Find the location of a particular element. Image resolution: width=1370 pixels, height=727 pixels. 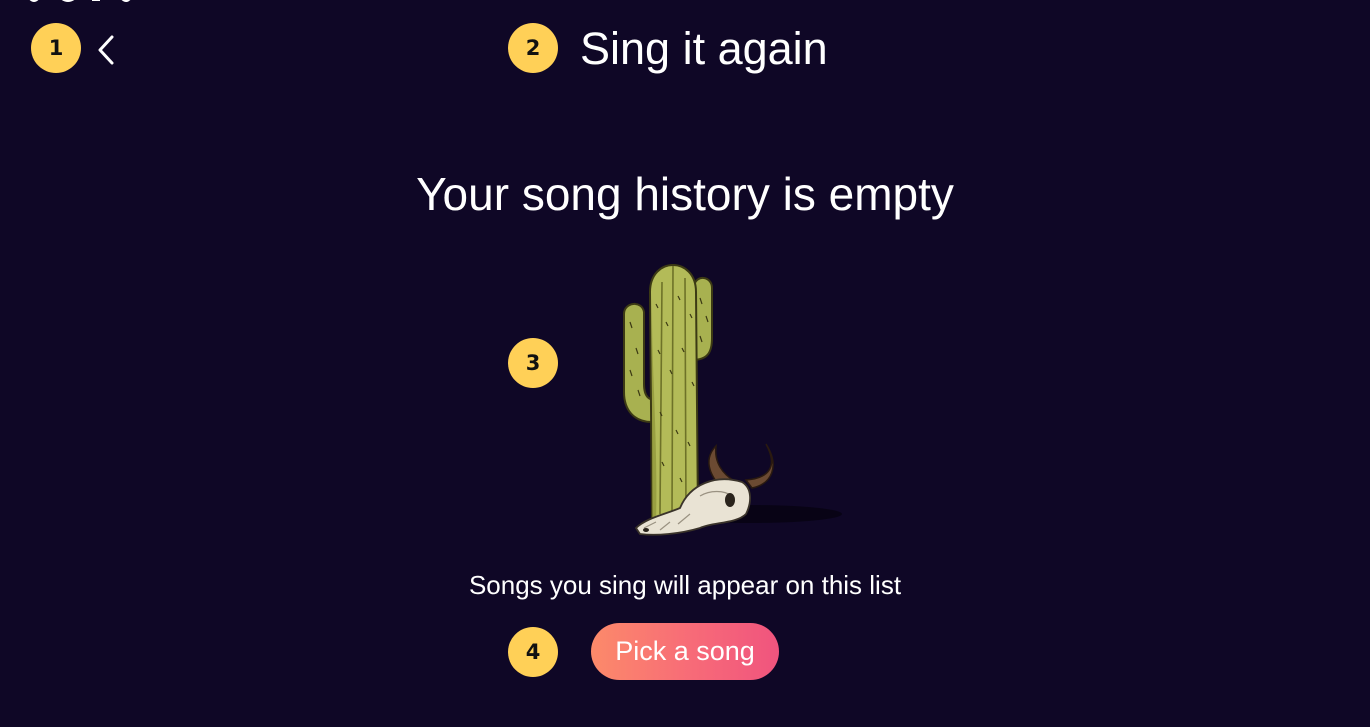

annotation-badge-1: 1 is located at coordinates (56, 48).